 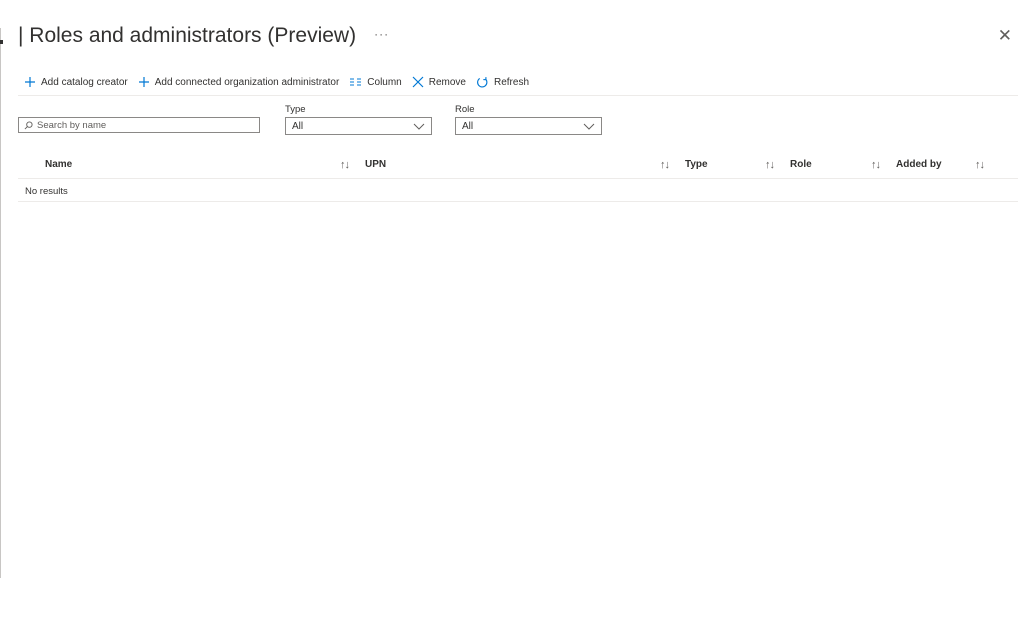 What do you see at coordinates (295, 109) in the screenshot?
I see `type-filter-label: Type` at bounding box center [295, 109].